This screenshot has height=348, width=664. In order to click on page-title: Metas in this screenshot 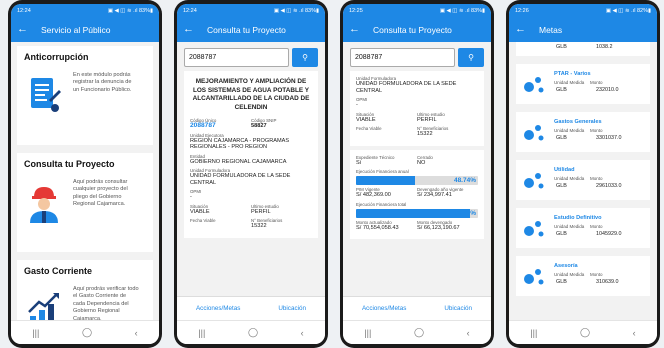, I will do `click(551, 29)`.